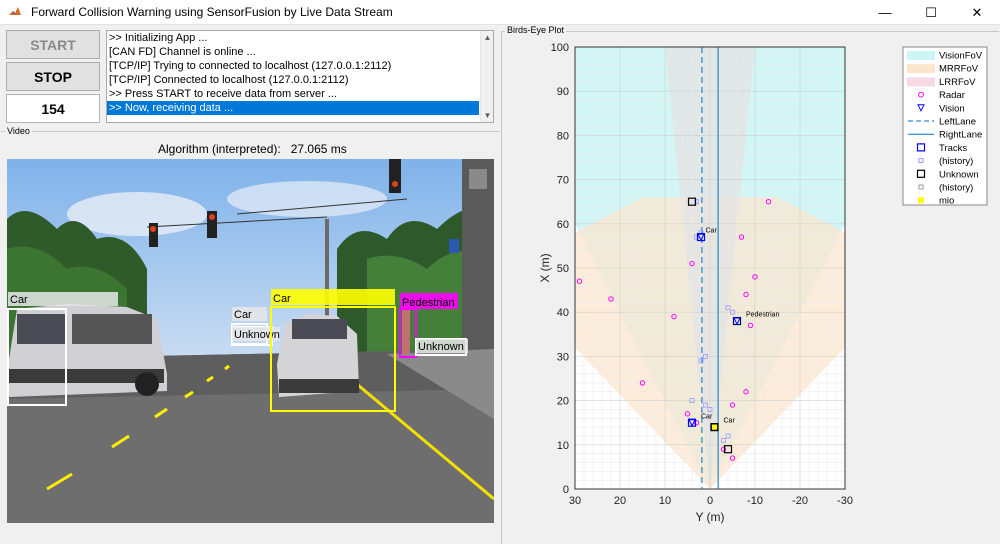 This screenshot has height=544, width=1000. I want to click on algorithm-time: 27.065 ms, so click(318, 149).